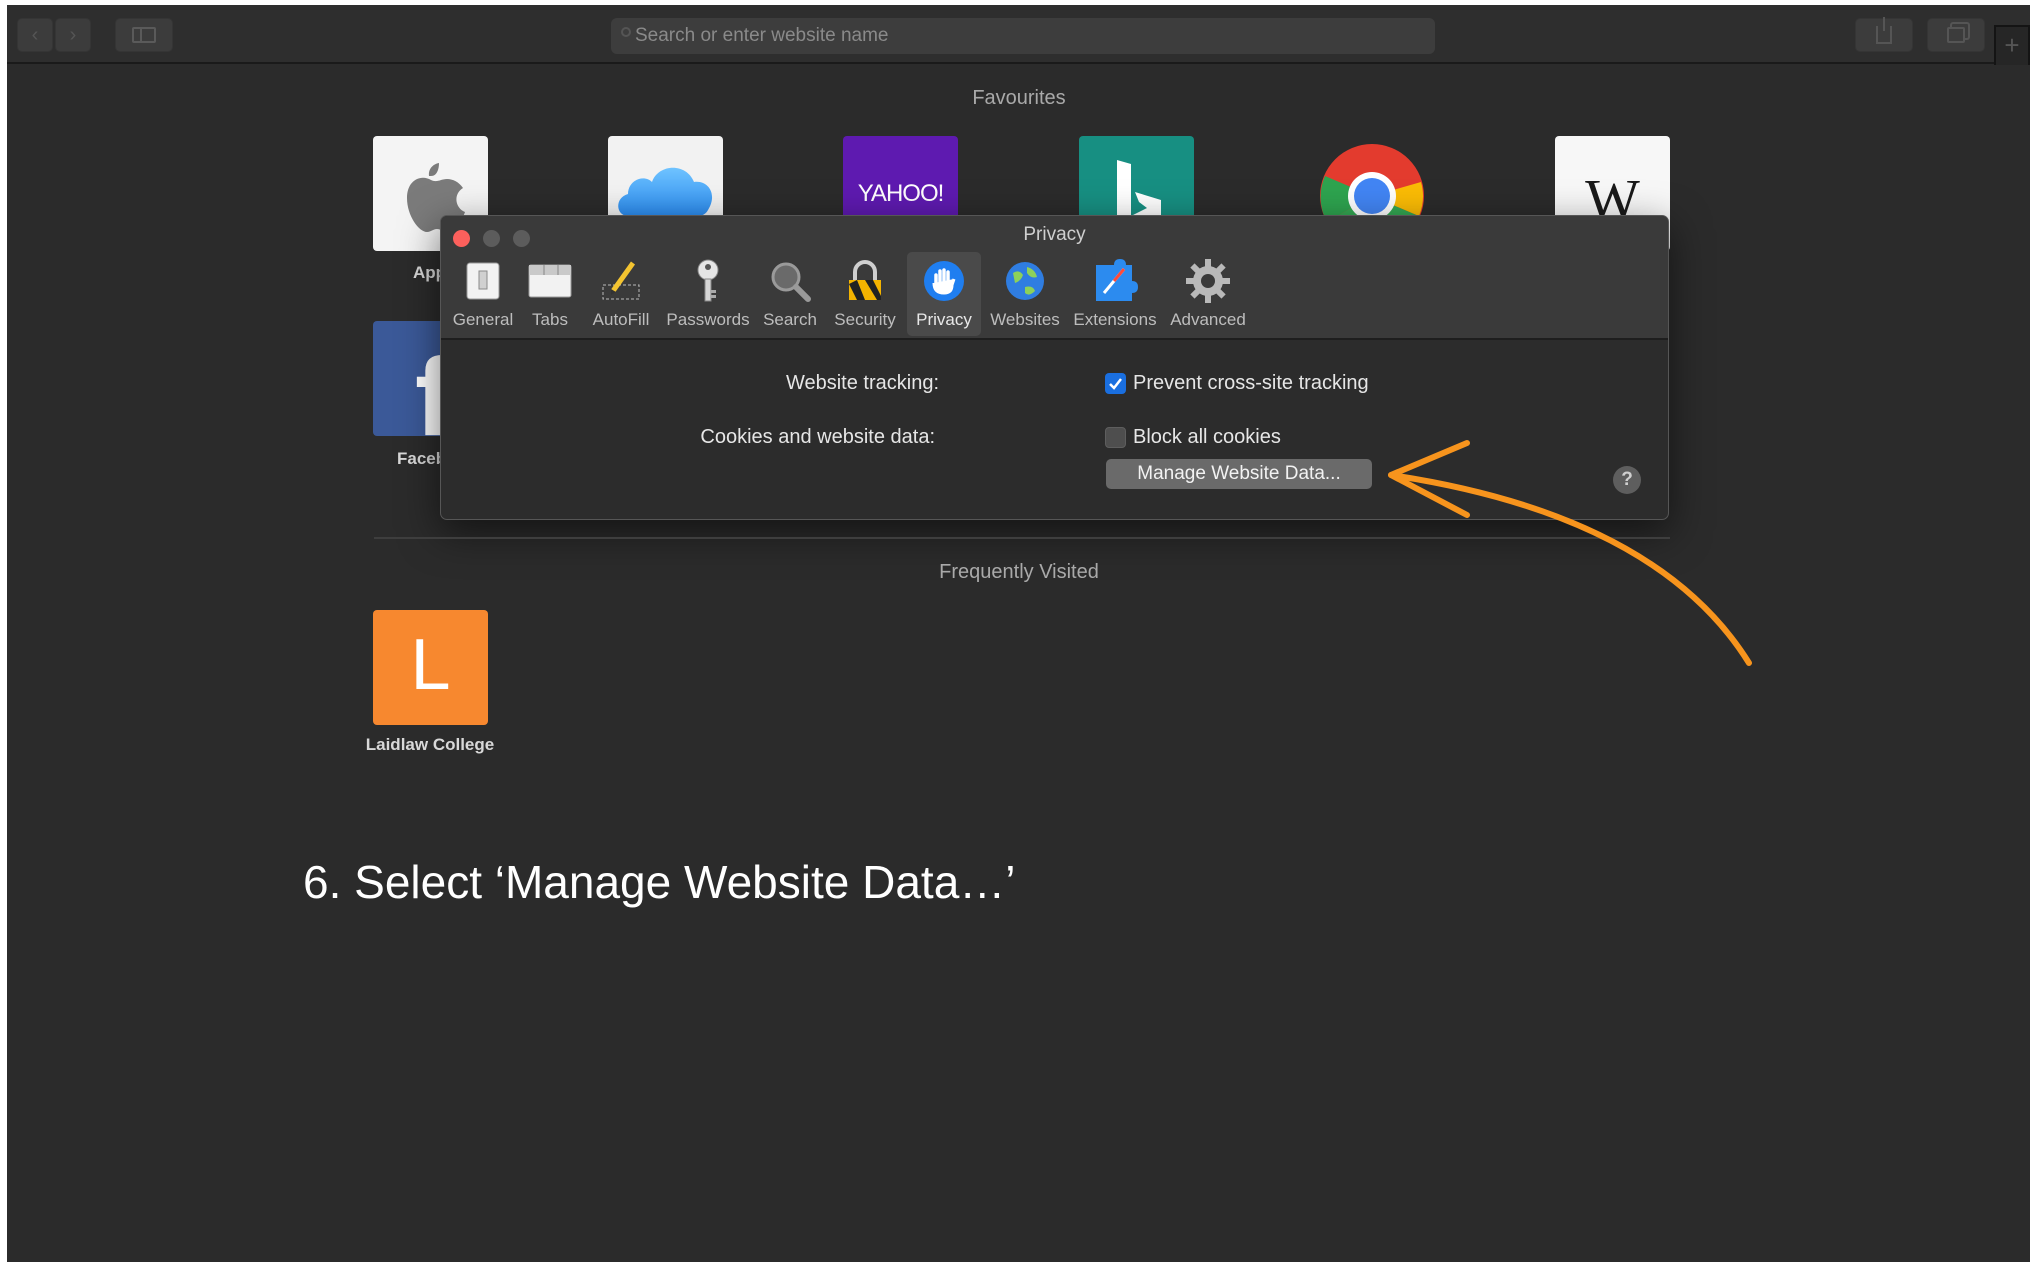 Image resolution: width=2037 pixels, height=1262 pixels. I want to click on tab-tabs: Tabs, so click(550, 294).